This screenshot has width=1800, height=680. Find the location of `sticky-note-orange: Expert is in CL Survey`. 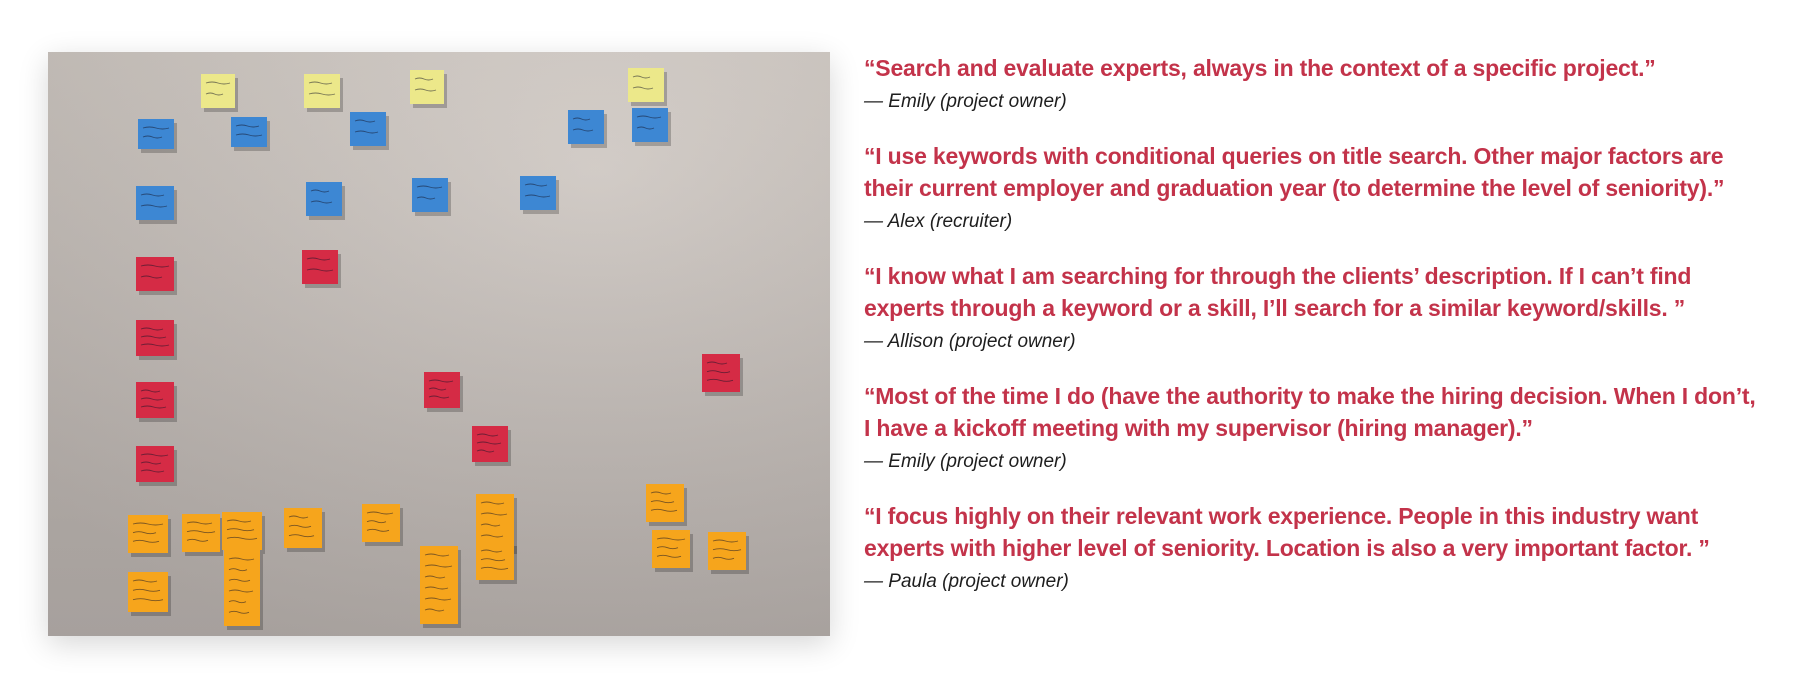

sticky-note-orange: Expert is in CL Survey is located at coordinates (243, 533).